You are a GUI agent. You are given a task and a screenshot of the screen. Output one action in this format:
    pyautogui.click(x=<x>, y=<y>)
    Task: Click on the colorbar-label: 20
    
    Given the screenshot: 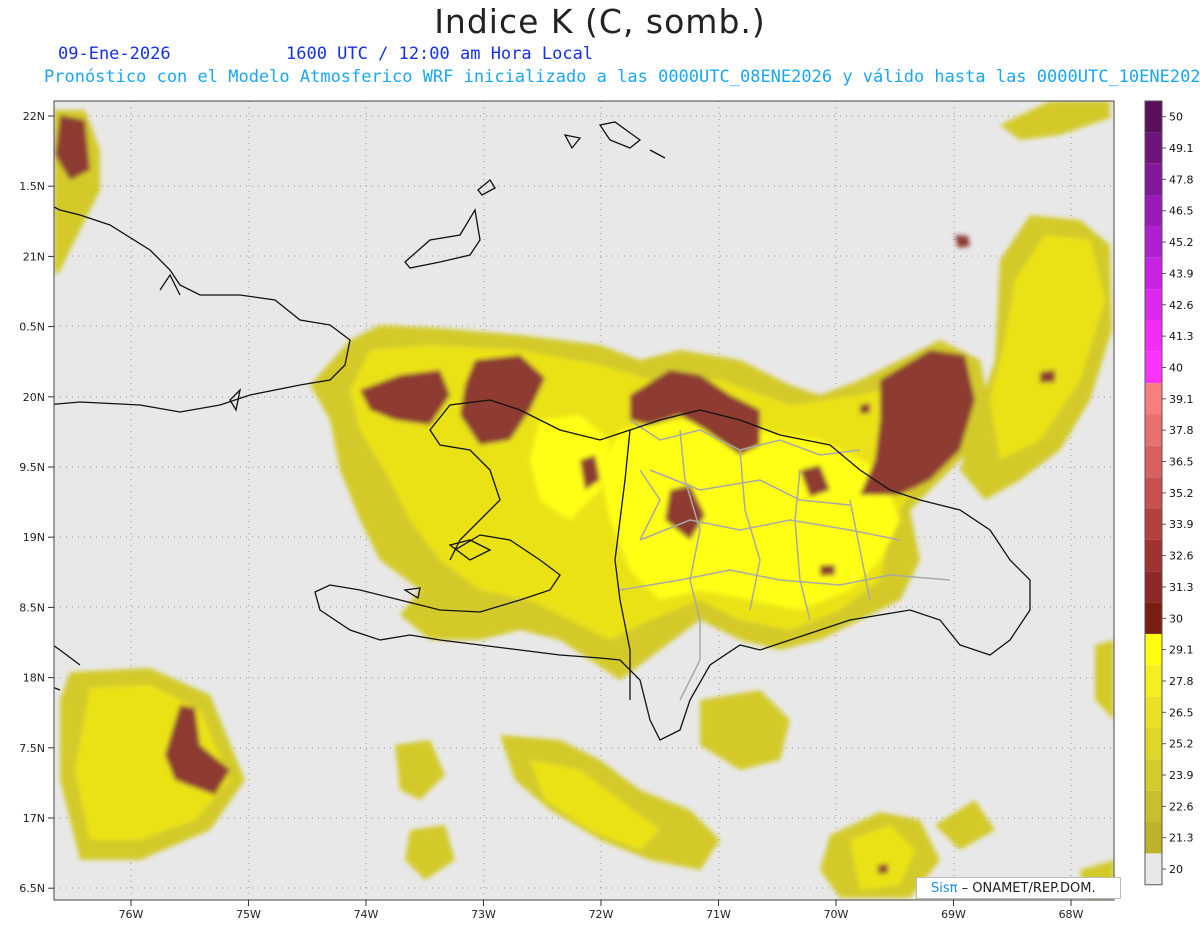 What is the action you would take?
    pyautogui.click(x=1176, y=869)
    